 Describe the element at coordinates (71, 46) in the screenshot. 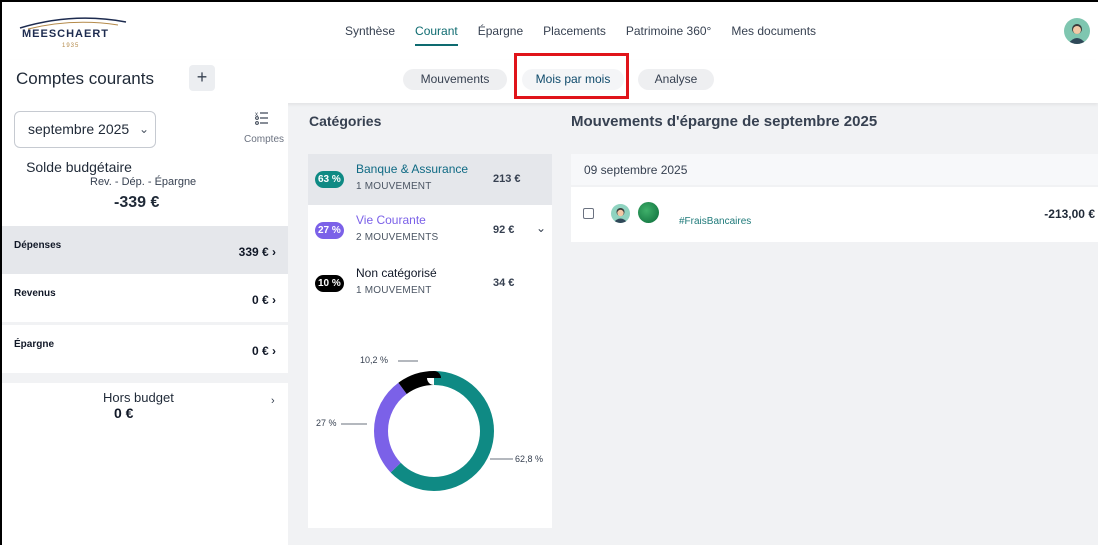

I see `logo-year: 1935` at that location.